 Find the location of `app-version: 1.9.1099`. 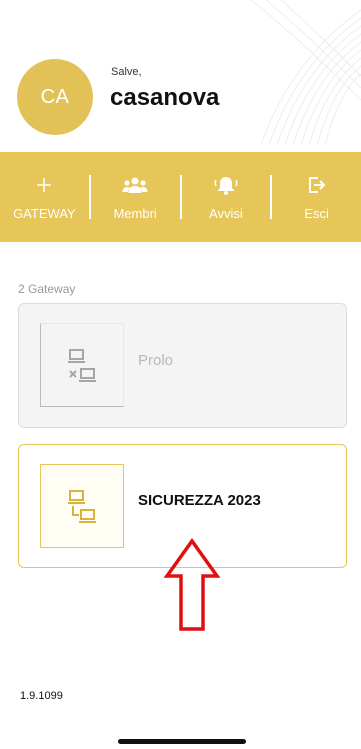

app-version: 1.9.1099 is located at coordinates (41, 696).